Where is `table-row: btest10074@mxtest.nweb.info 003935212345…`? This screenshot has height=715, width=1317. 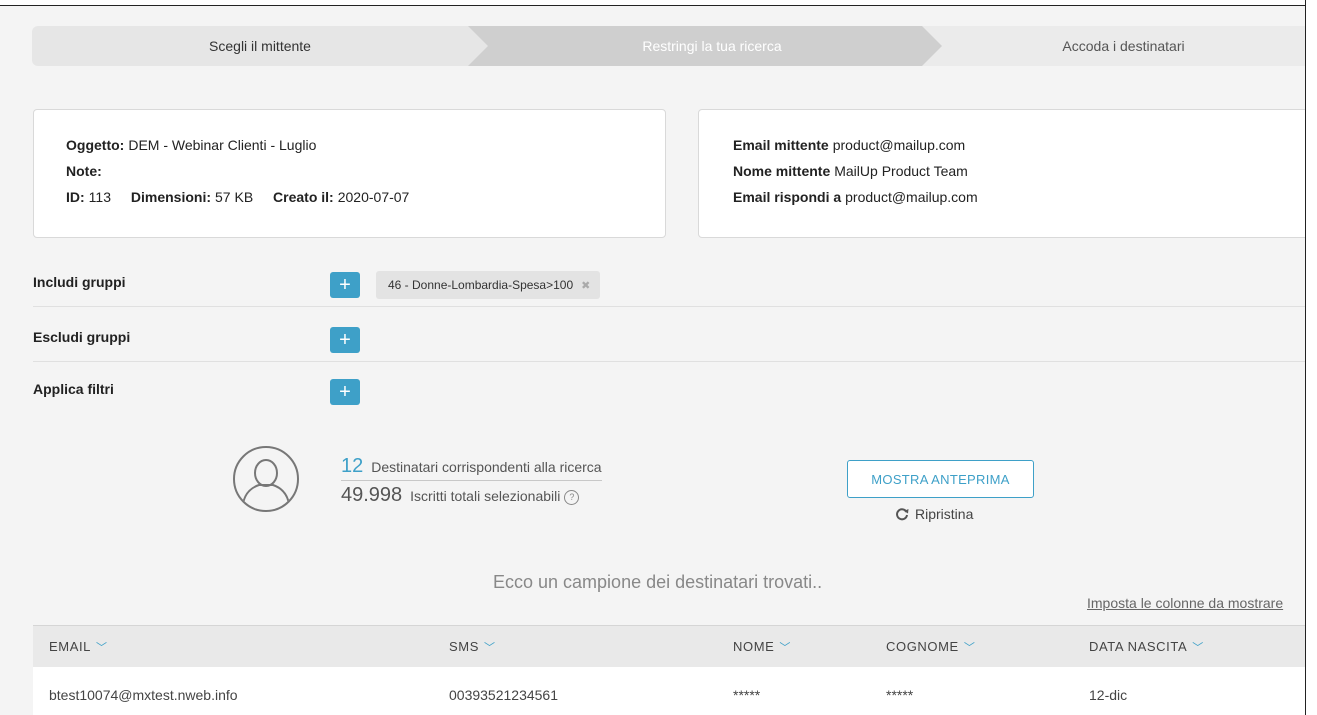
table-row: btest10074@mxtest.nweb.info 003935212345… is located at coordinates (669, 691).